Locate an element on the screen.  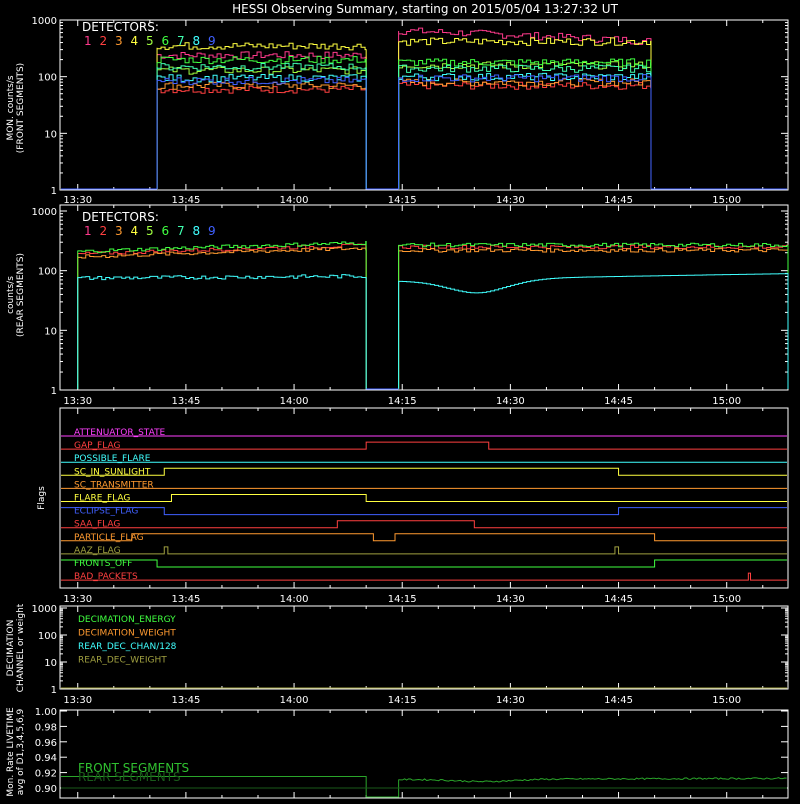
rear-series-3-line is located at coordinates (222, 318).